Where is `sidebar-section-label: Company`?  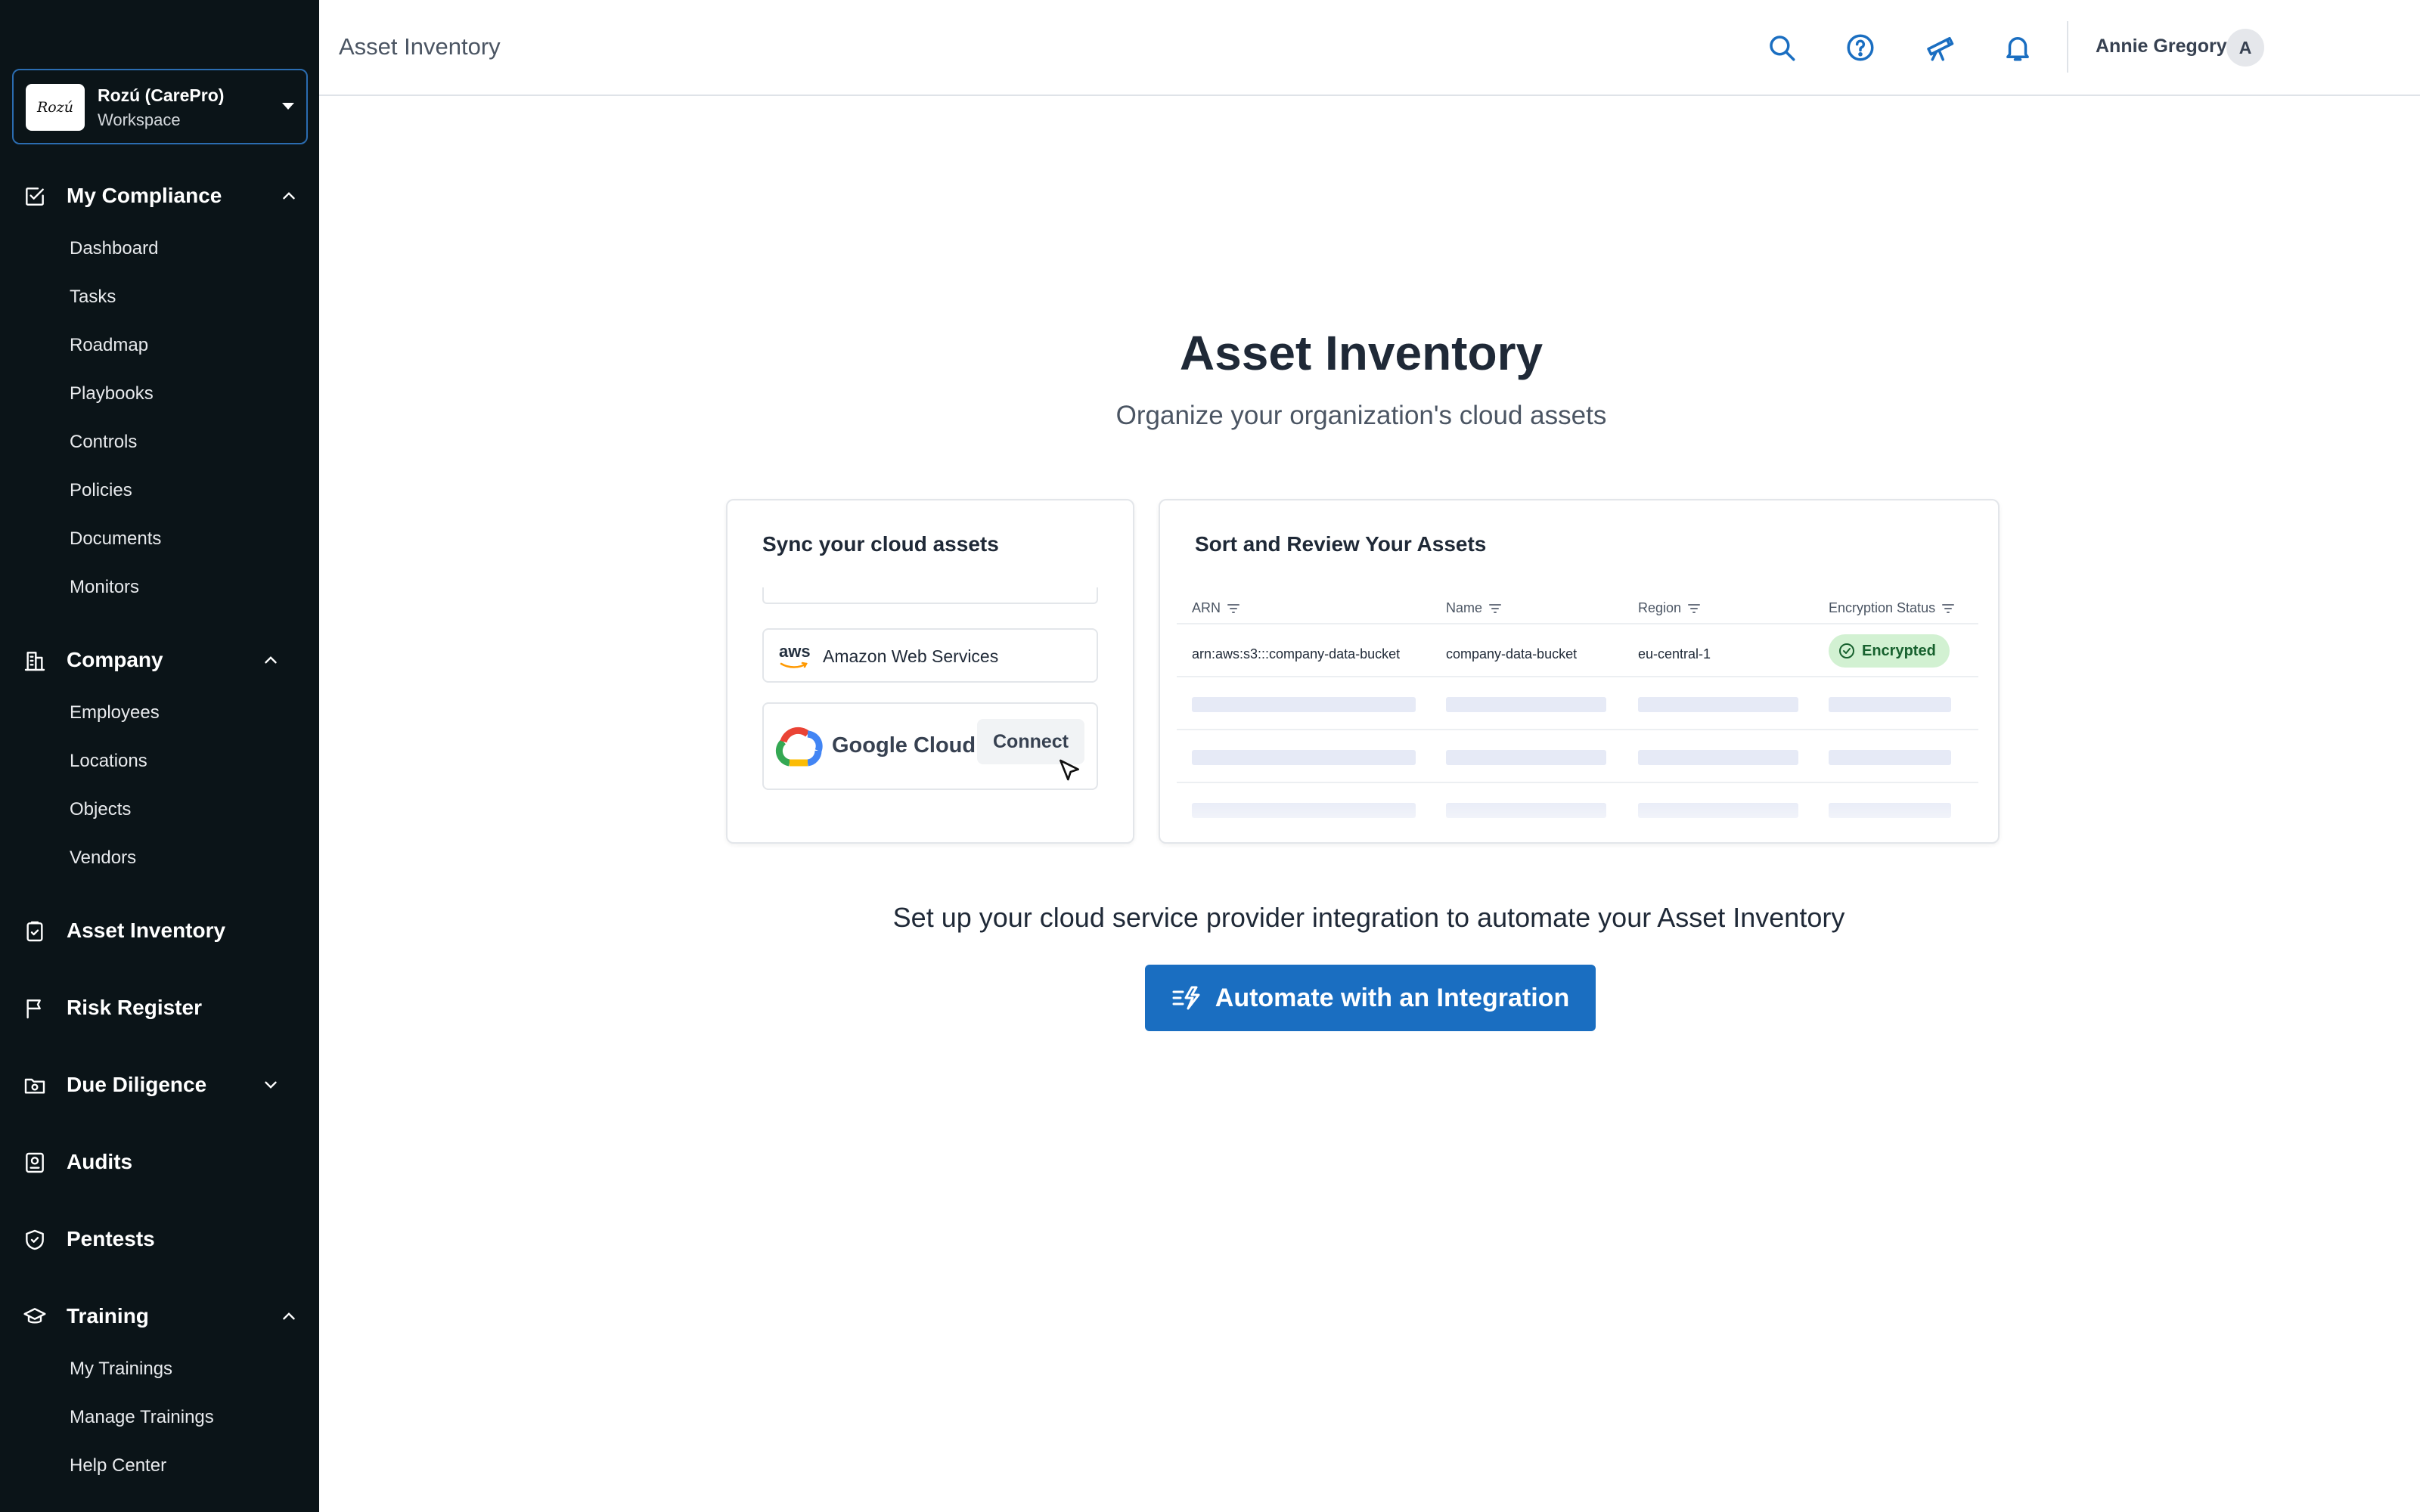 sidebar-section-label: Company is located at coordinates (115, 660).